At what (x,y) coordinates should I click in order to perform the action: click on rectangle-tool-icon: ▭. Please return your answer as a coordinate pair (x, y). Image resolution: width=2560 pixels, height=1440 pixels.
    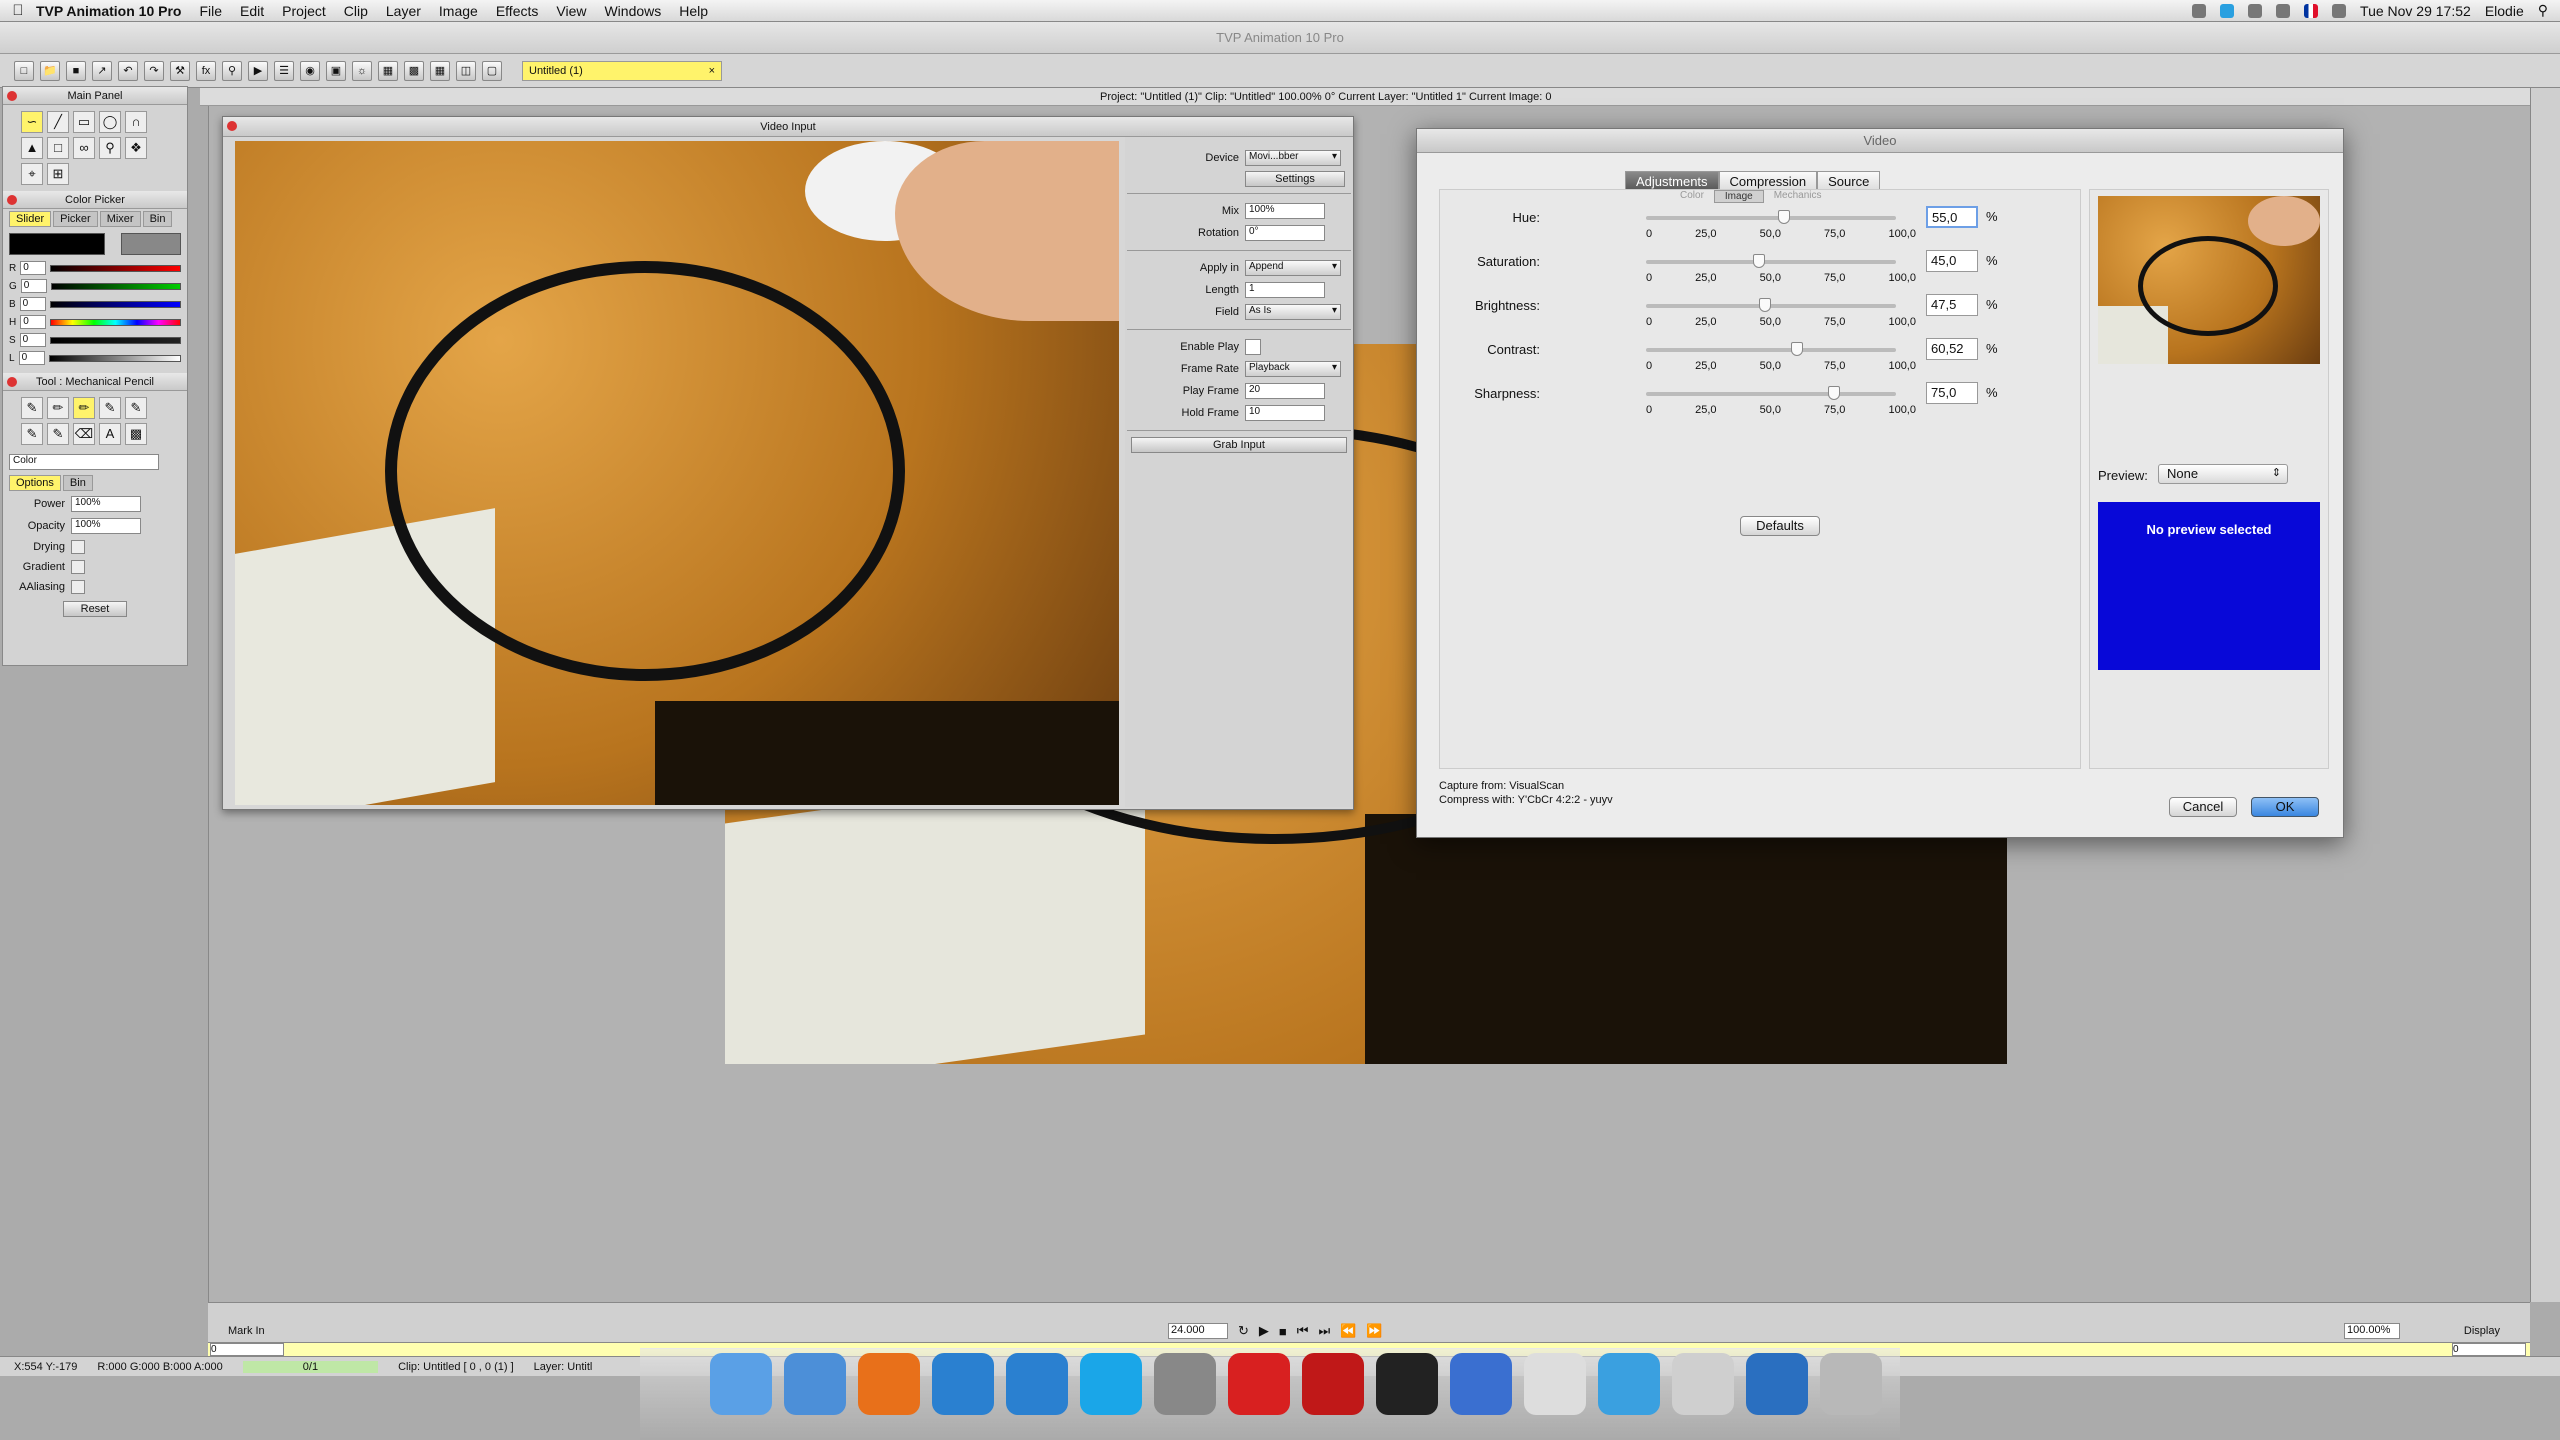
    Looking at the image, I should click on (84, 122).